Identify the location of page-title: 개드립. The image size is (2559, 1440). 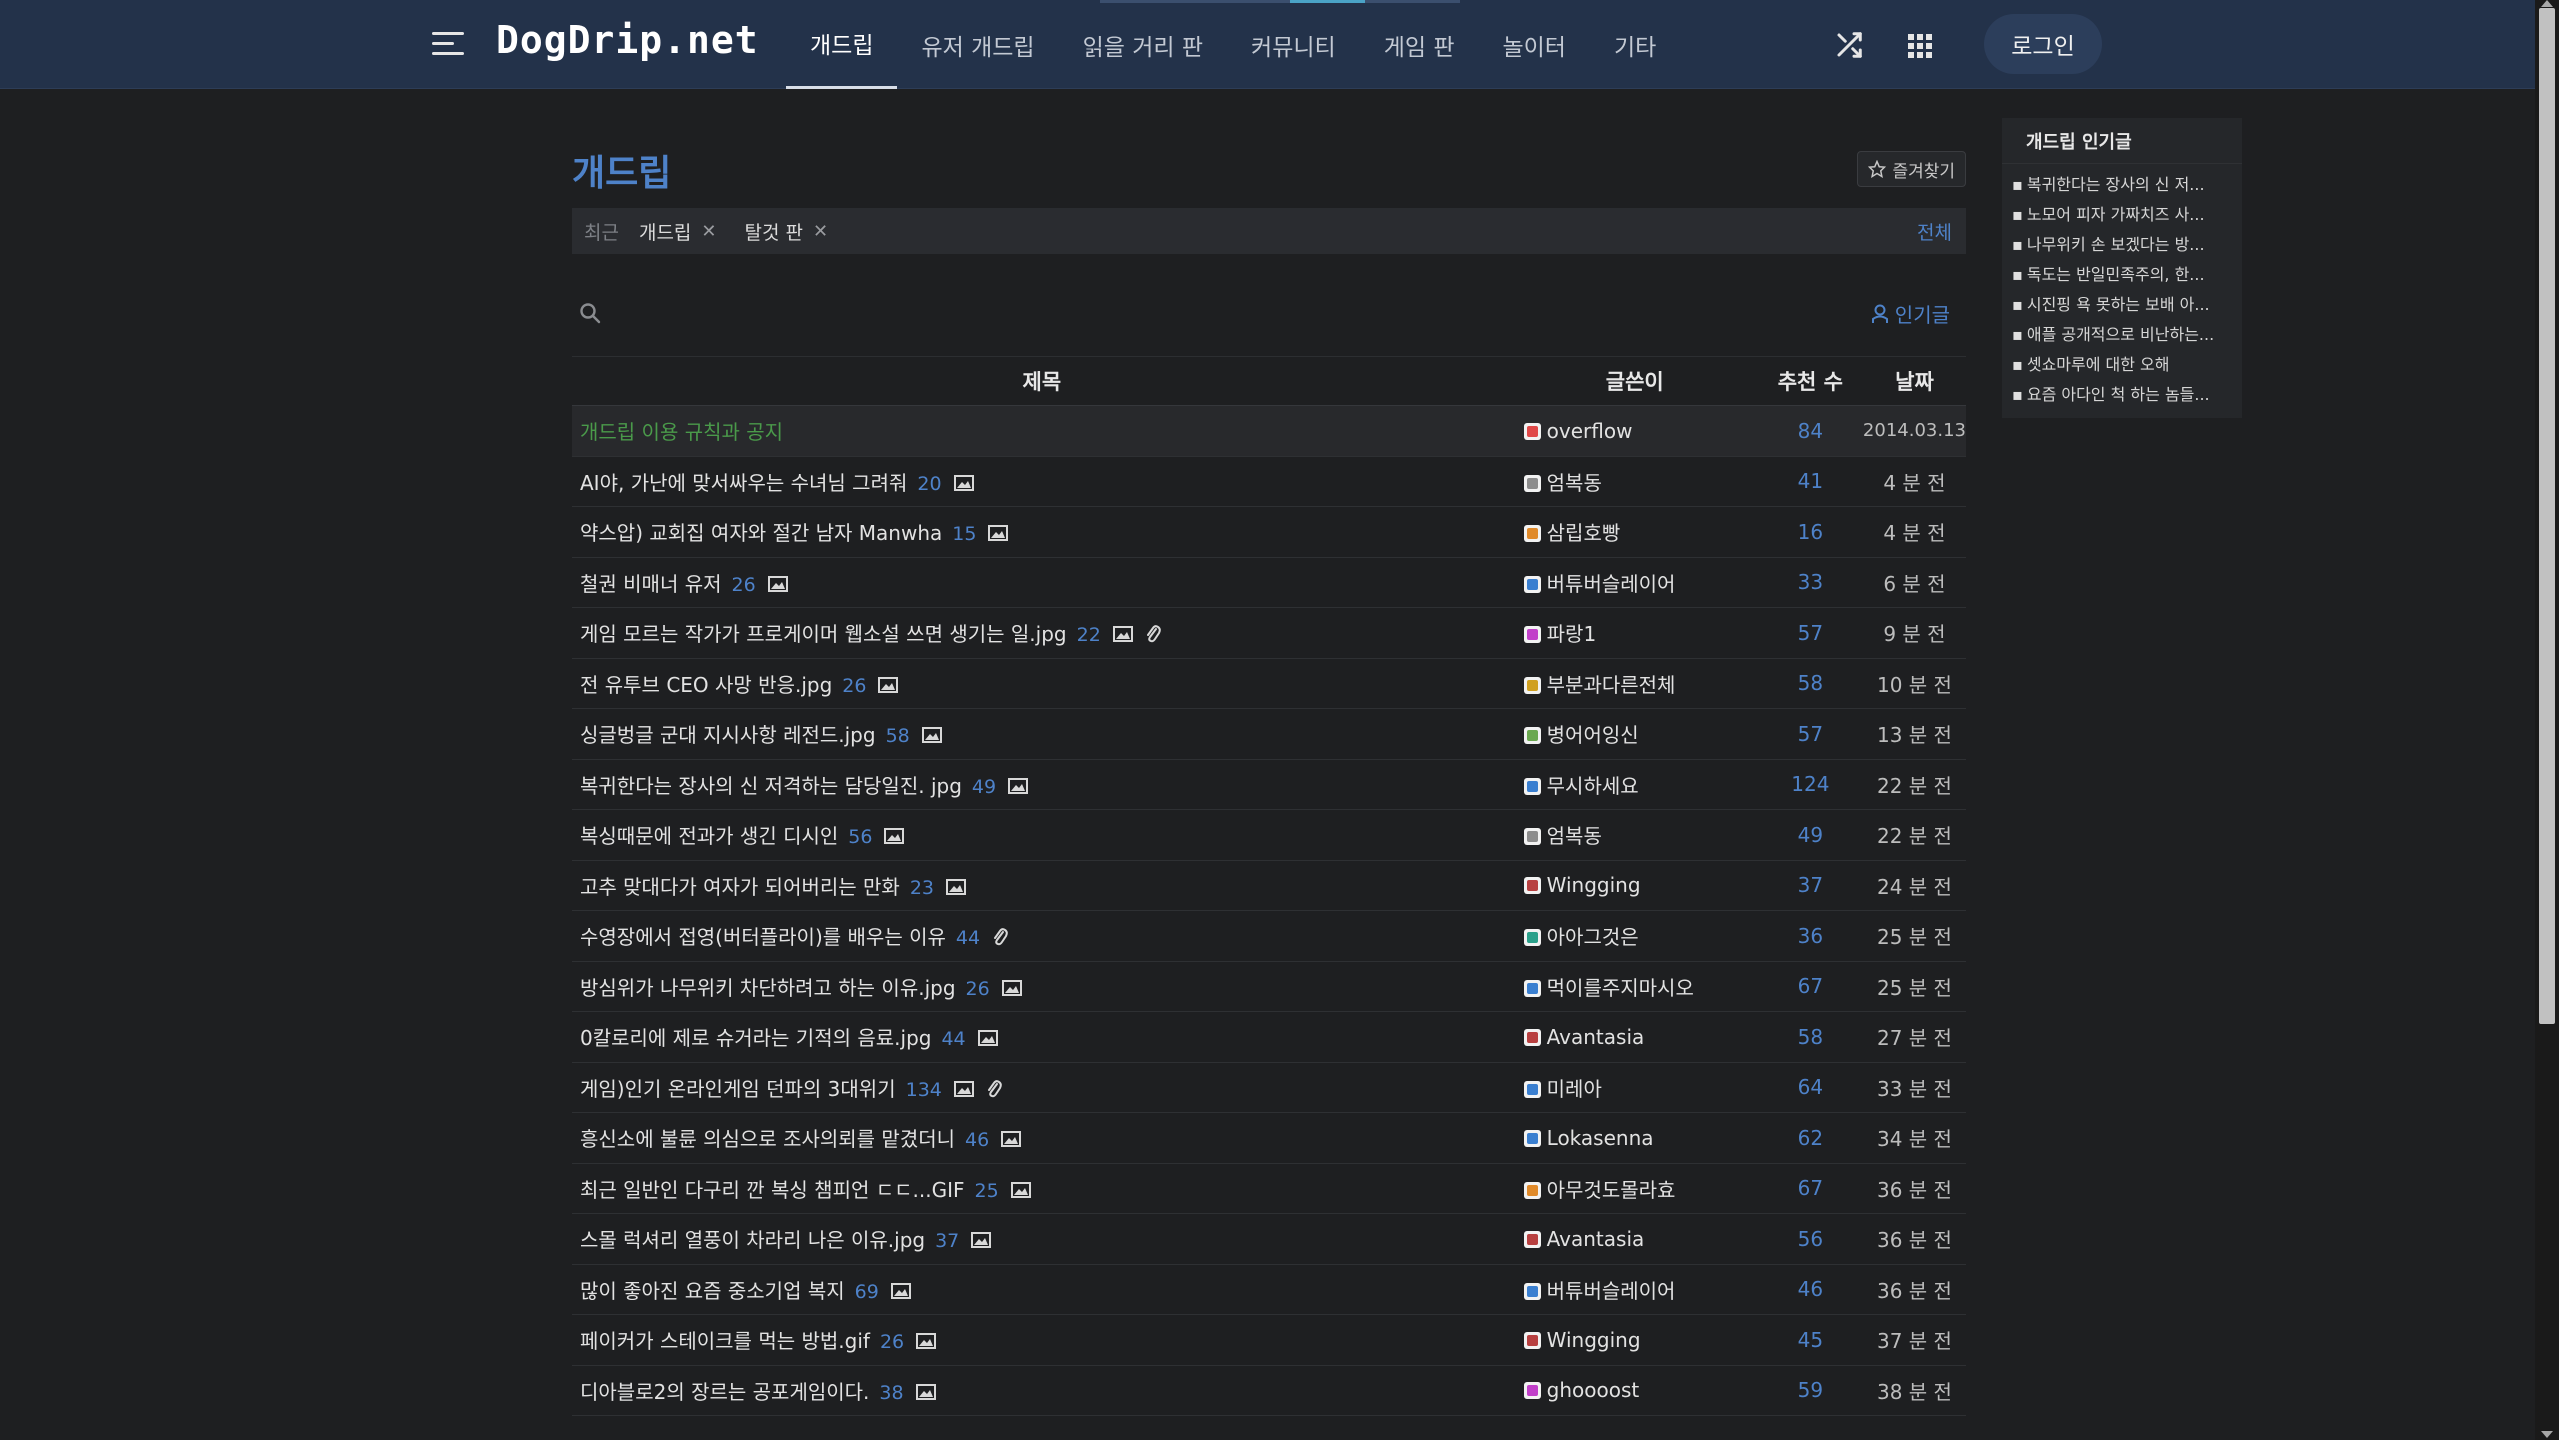
(621, 170).